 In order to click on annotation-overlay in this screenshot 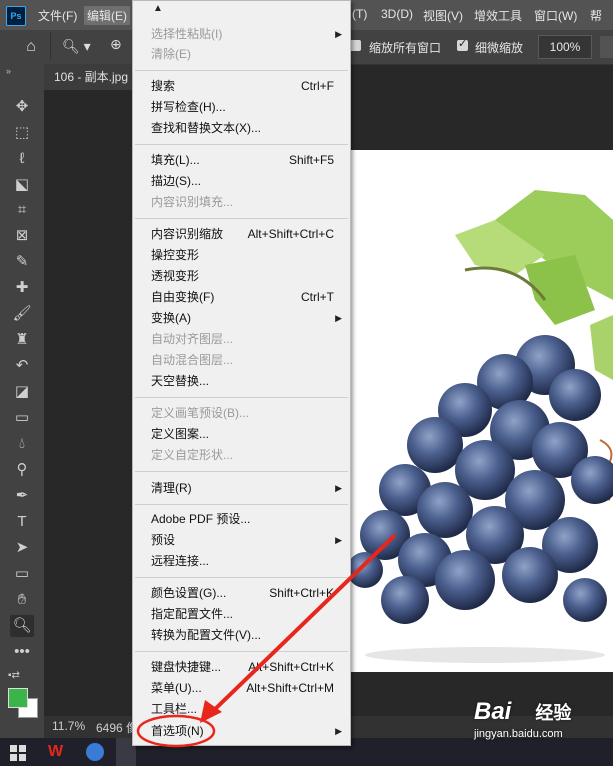, I will do `click(266, 640)`.